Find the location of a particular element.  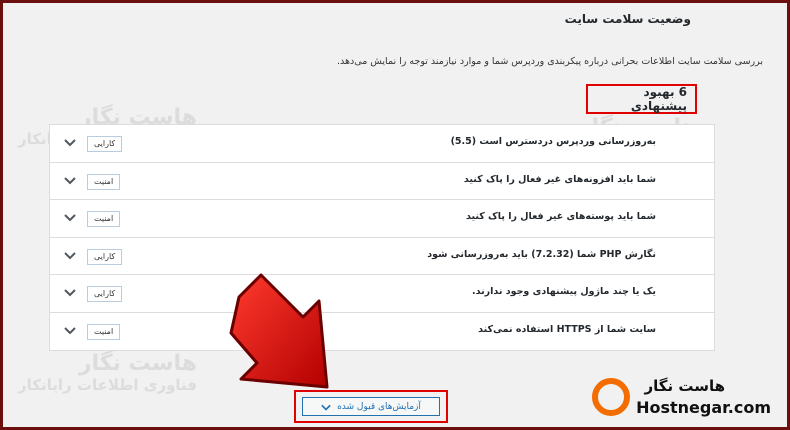

issue-title: شما باید افزونه‌های غیر فعال را پاک کنید is located at coordinates (559, 179).